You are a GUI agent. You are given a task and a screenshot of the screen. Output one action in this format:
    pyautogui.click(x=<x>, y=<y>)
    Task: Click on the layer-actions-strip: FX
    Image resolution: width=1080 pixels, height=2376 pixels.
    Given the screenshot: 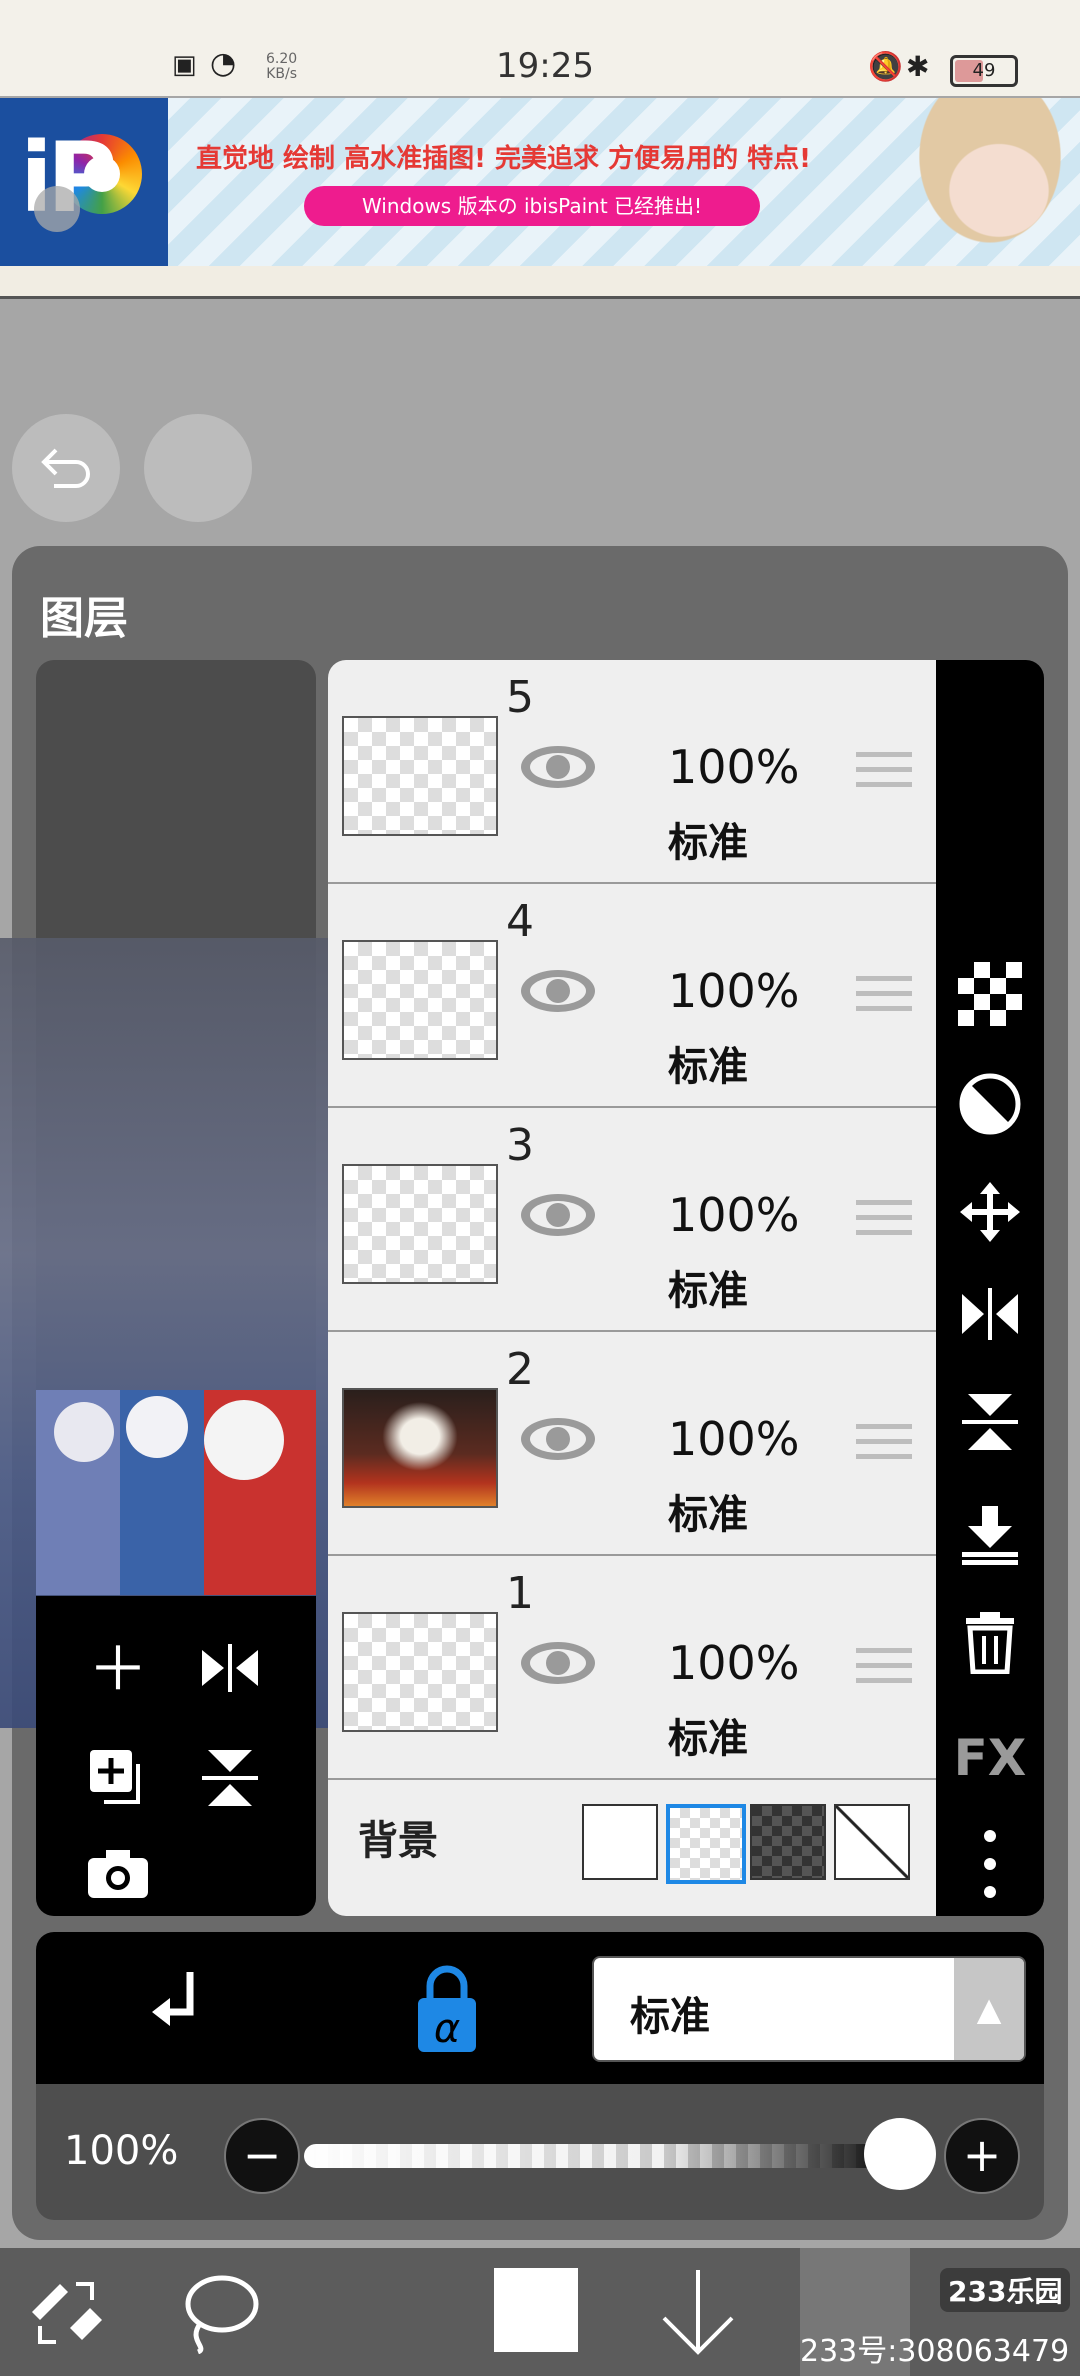 What is the action you would take?
    pyautogui.click(x=990, y=1288)
    